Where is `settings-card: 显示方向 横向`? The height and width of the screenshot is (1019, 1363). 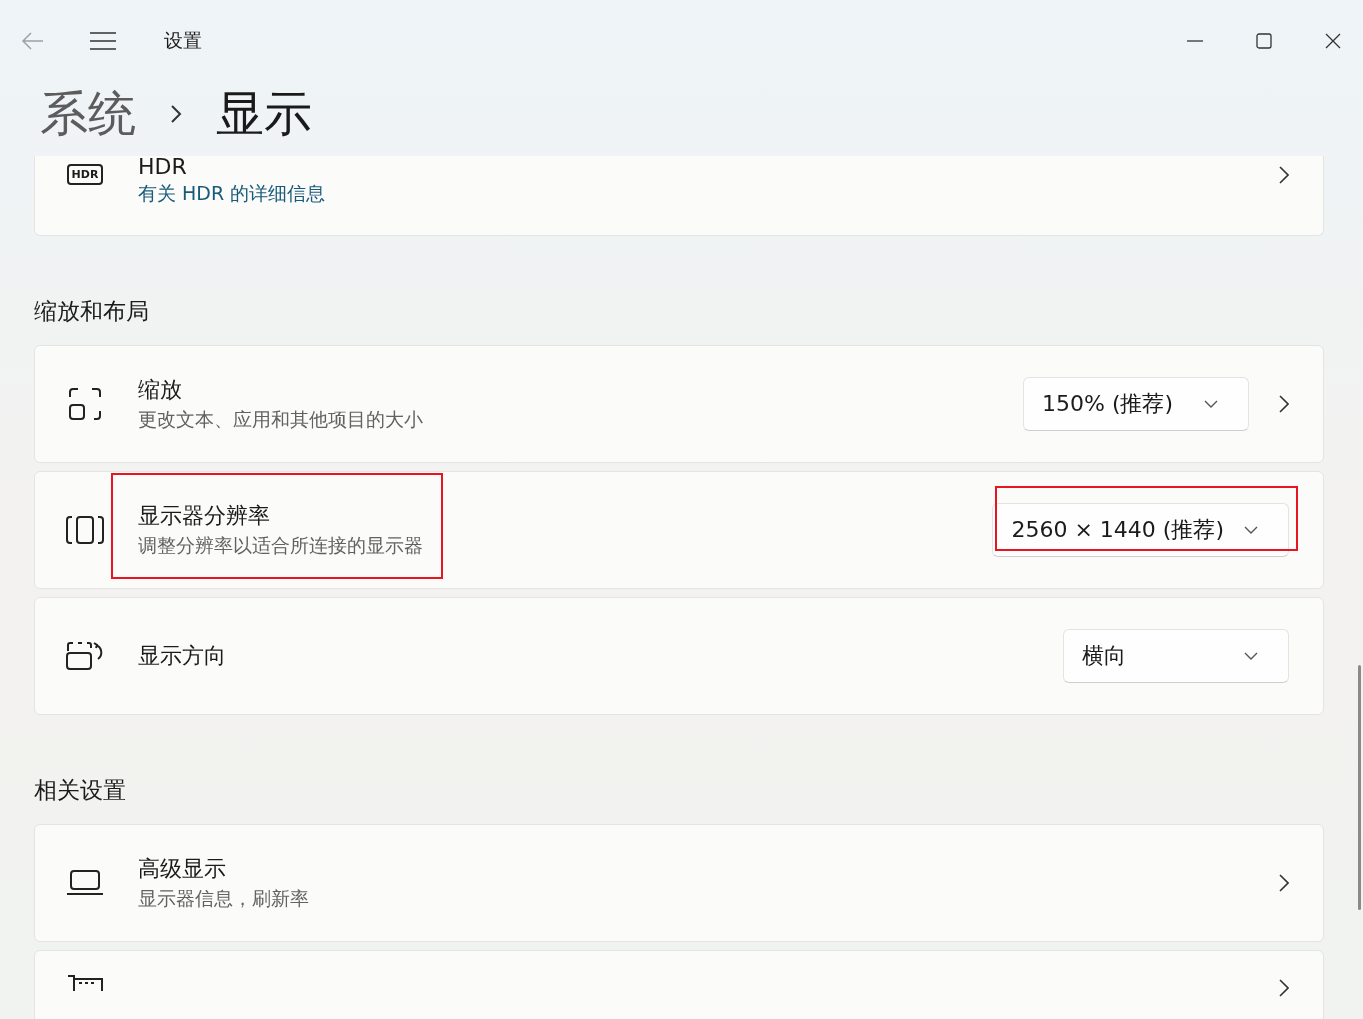
settings-card: 显示方向 横向 is located at coordinates (679, 656).